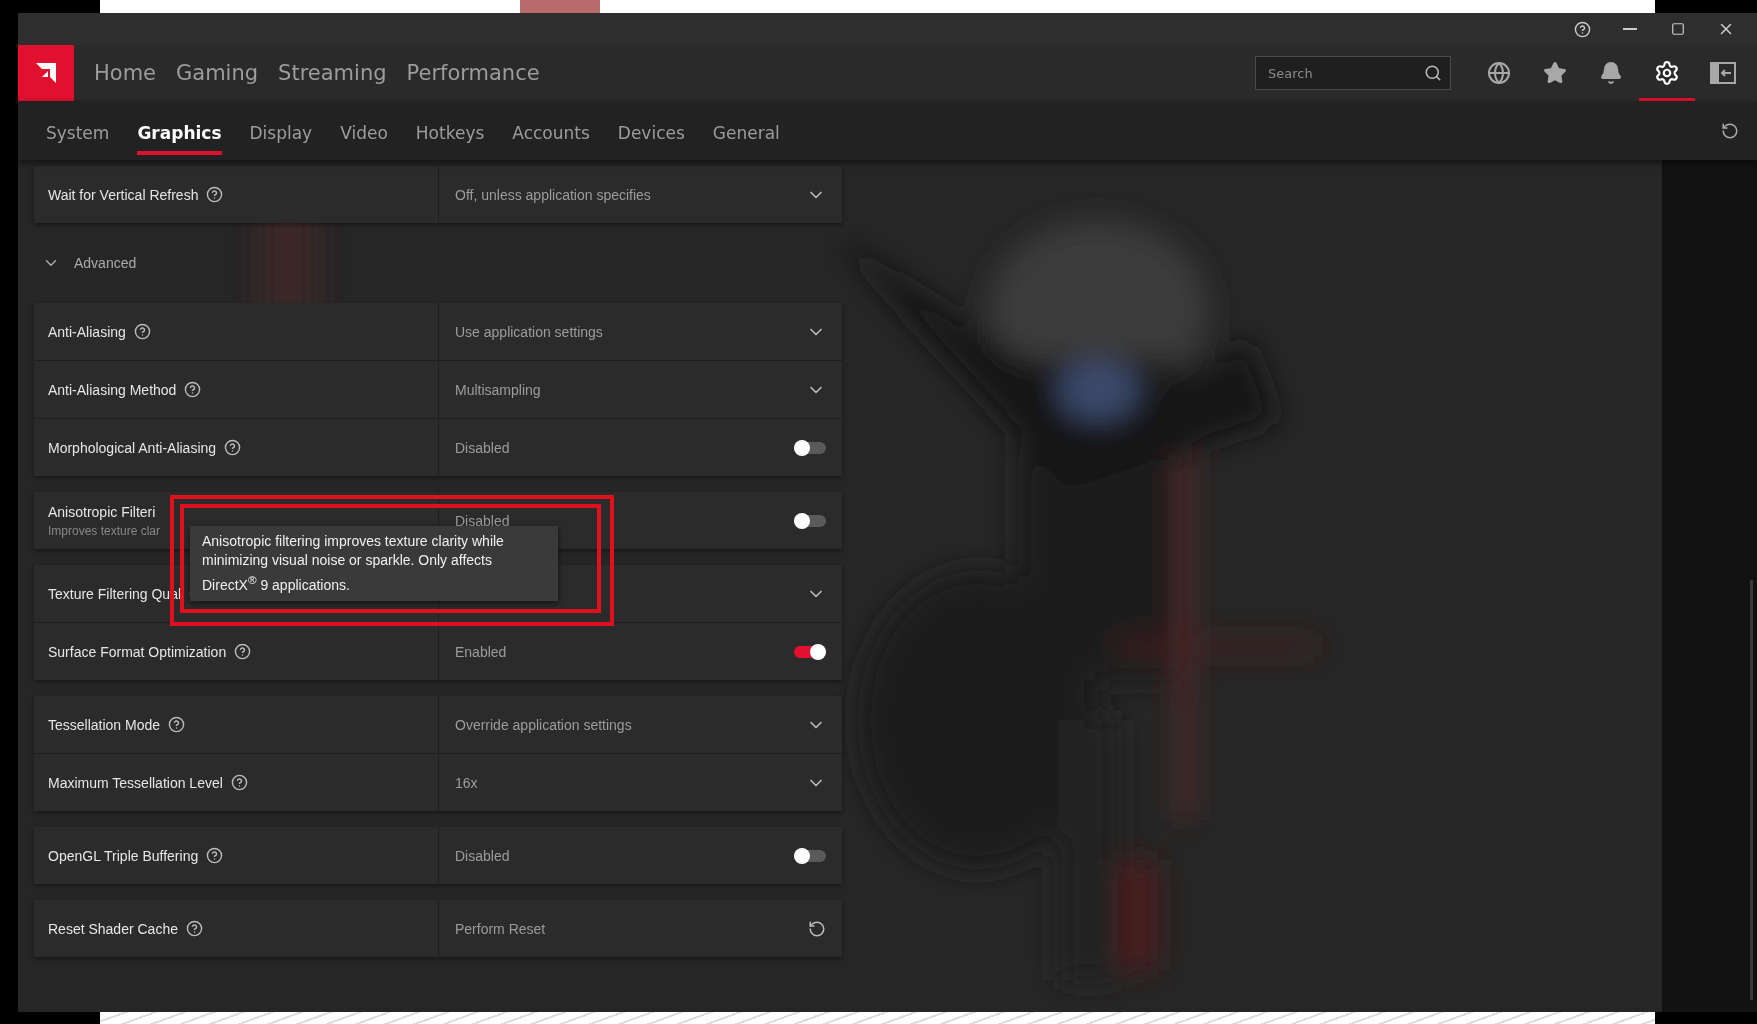  I want to click on setting-label: OpenGL Triple Buffering, so click(123, 855).